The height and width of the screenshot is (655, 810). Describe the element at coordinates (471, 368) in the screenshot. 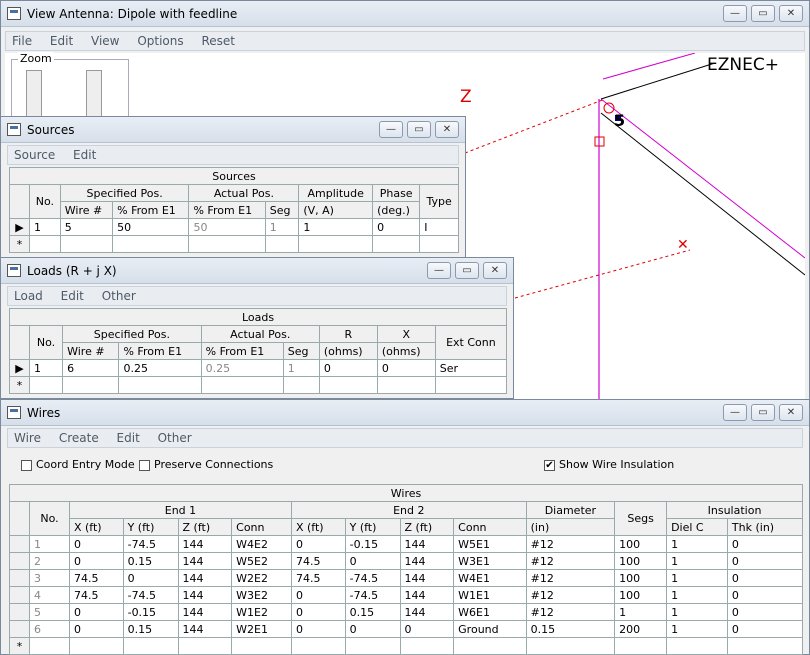

I see `cell: Ser` at that location.